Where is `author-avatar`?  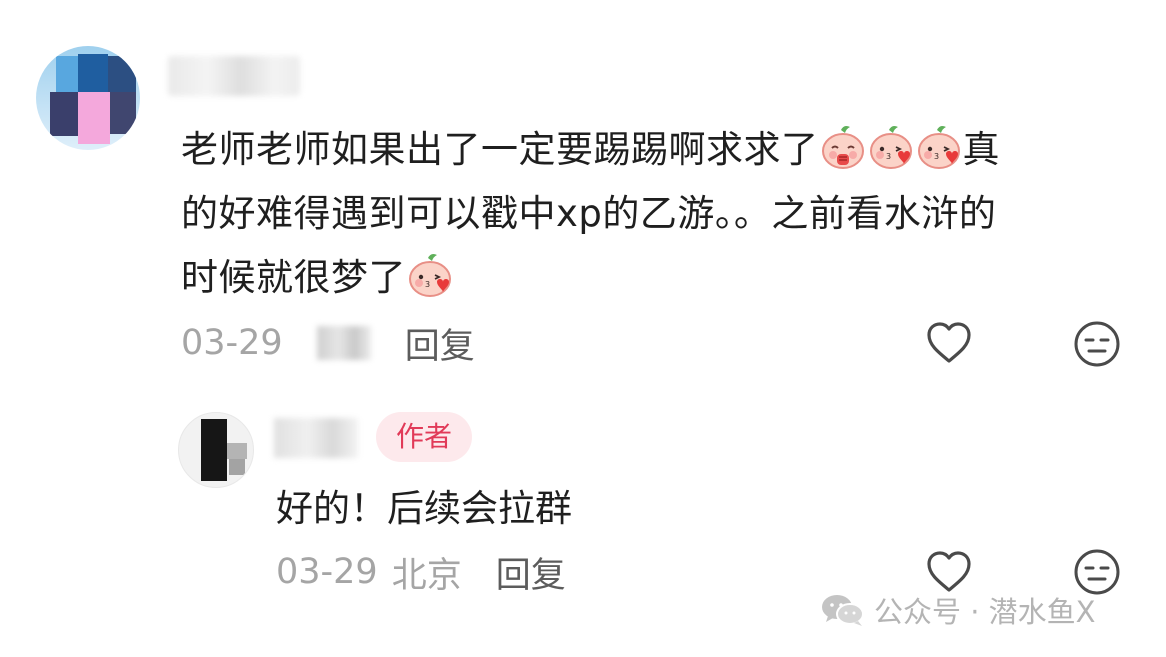
author-avatar is located at coordinates (216, 450).